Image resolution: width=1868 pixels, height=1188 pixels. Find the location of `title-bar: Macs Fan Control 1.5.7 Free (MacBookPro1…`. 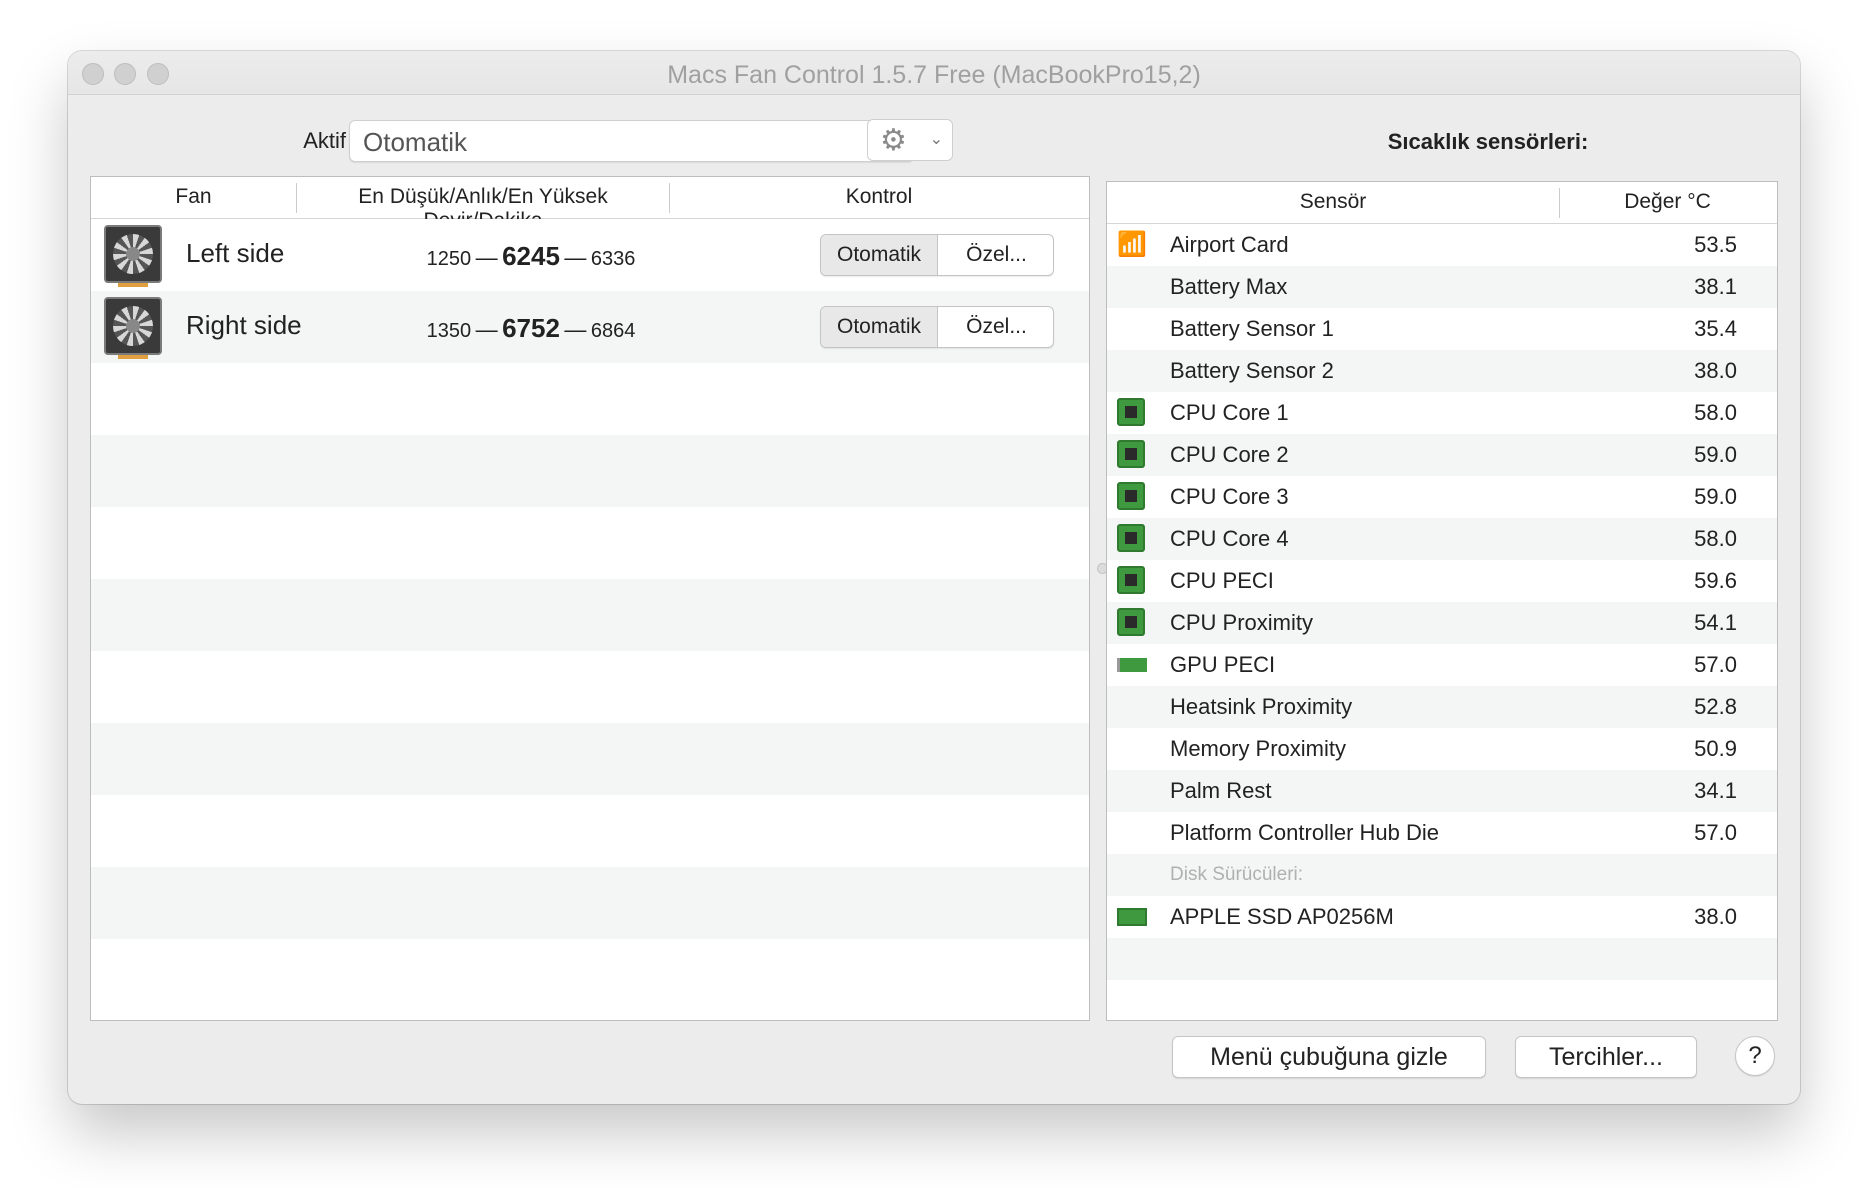

title-bar: Macs Fan Control 1.5.7 Free (MacBookPro1… is located at coordinates (934, 73).